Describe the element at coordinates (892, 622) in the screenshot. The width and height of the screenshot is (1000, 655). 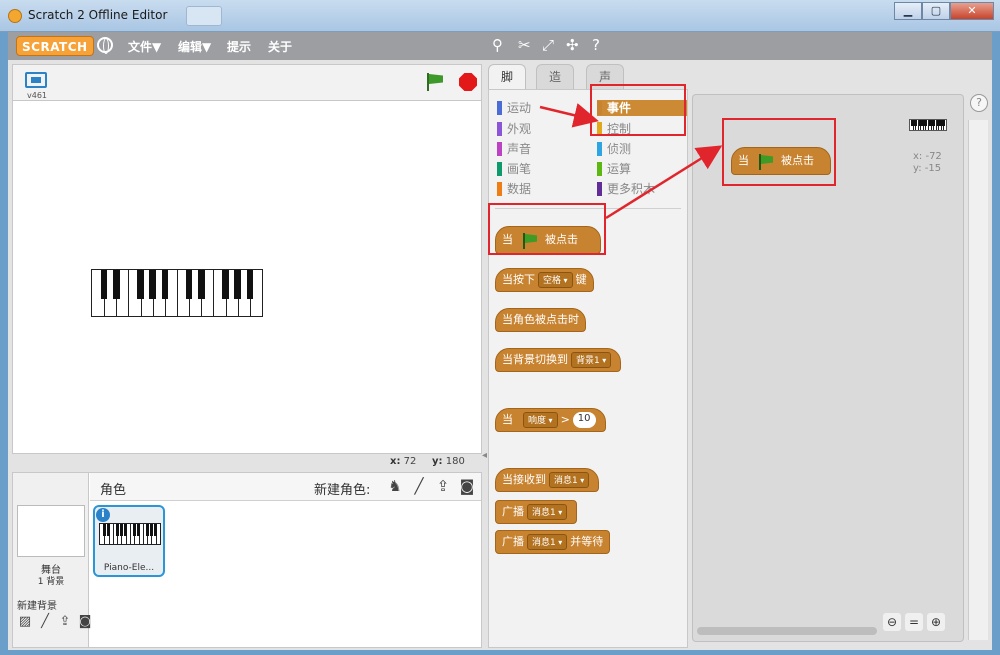
I see `zoom-out-icon: ⊖` at that location.